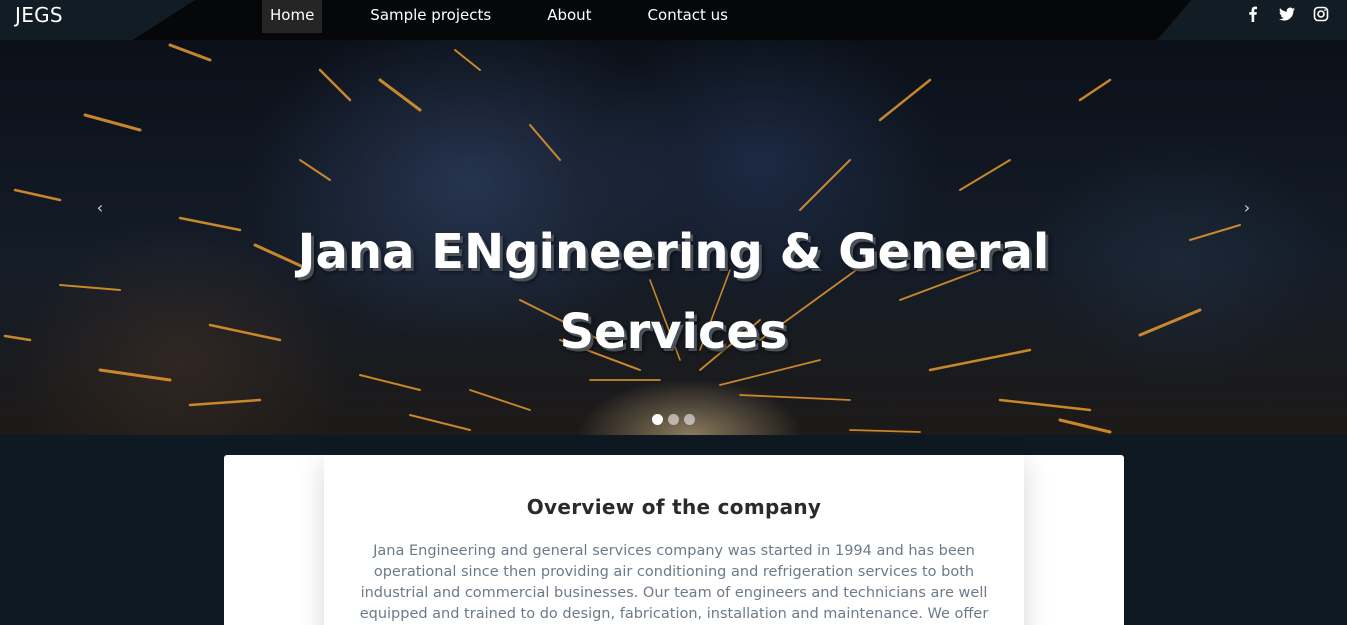 Image resolution: width=1347 pixels, height=625 pixels. I want to click on nav-link-home: Home, so click(292, 16).